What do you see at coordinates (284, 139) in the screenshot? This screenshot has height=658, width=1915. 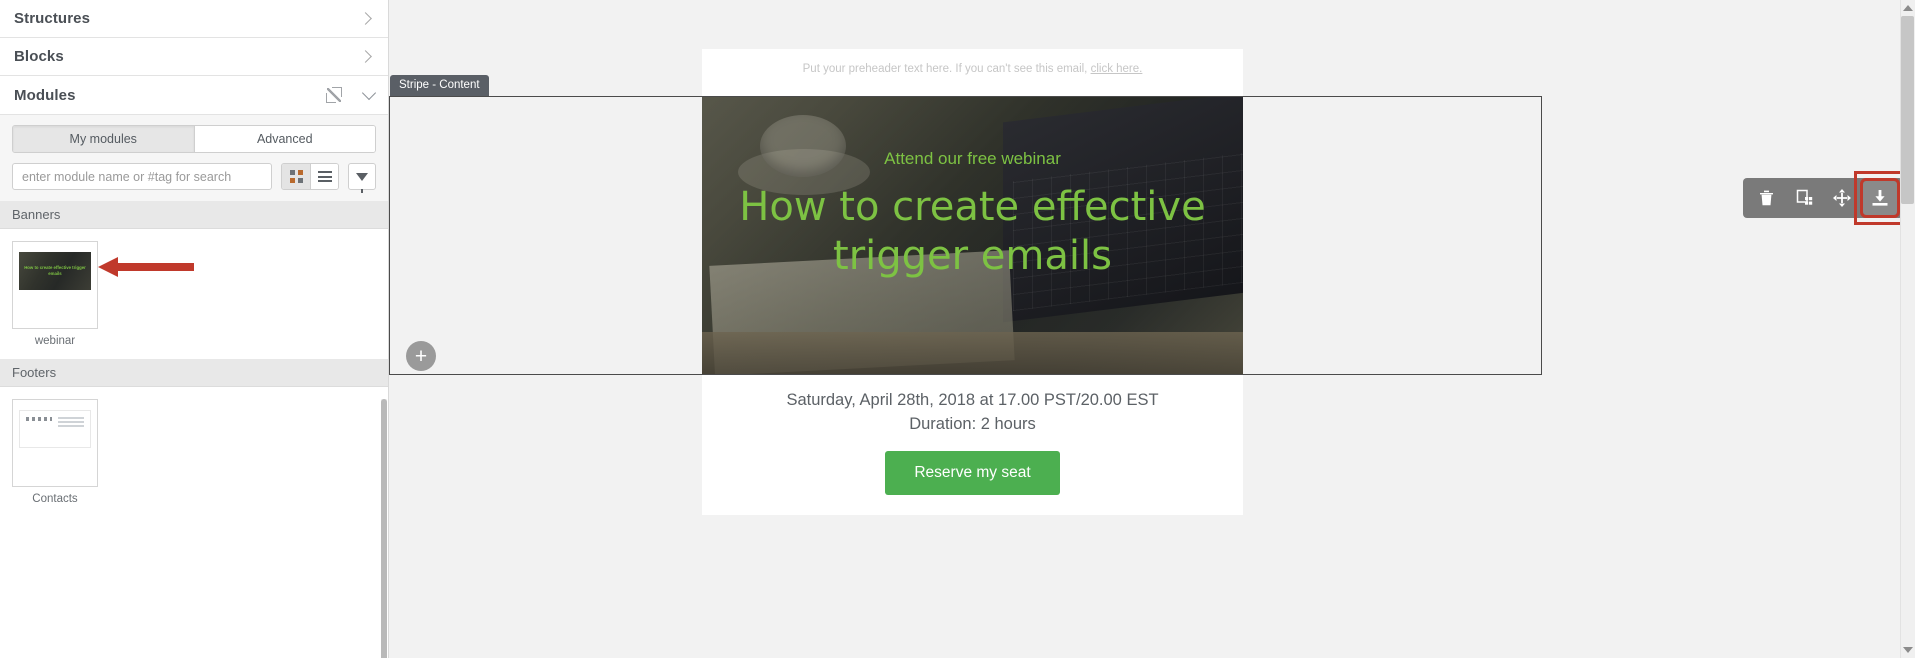 I see `tab-advanced: Advanced` at bounding box center [284, 139].